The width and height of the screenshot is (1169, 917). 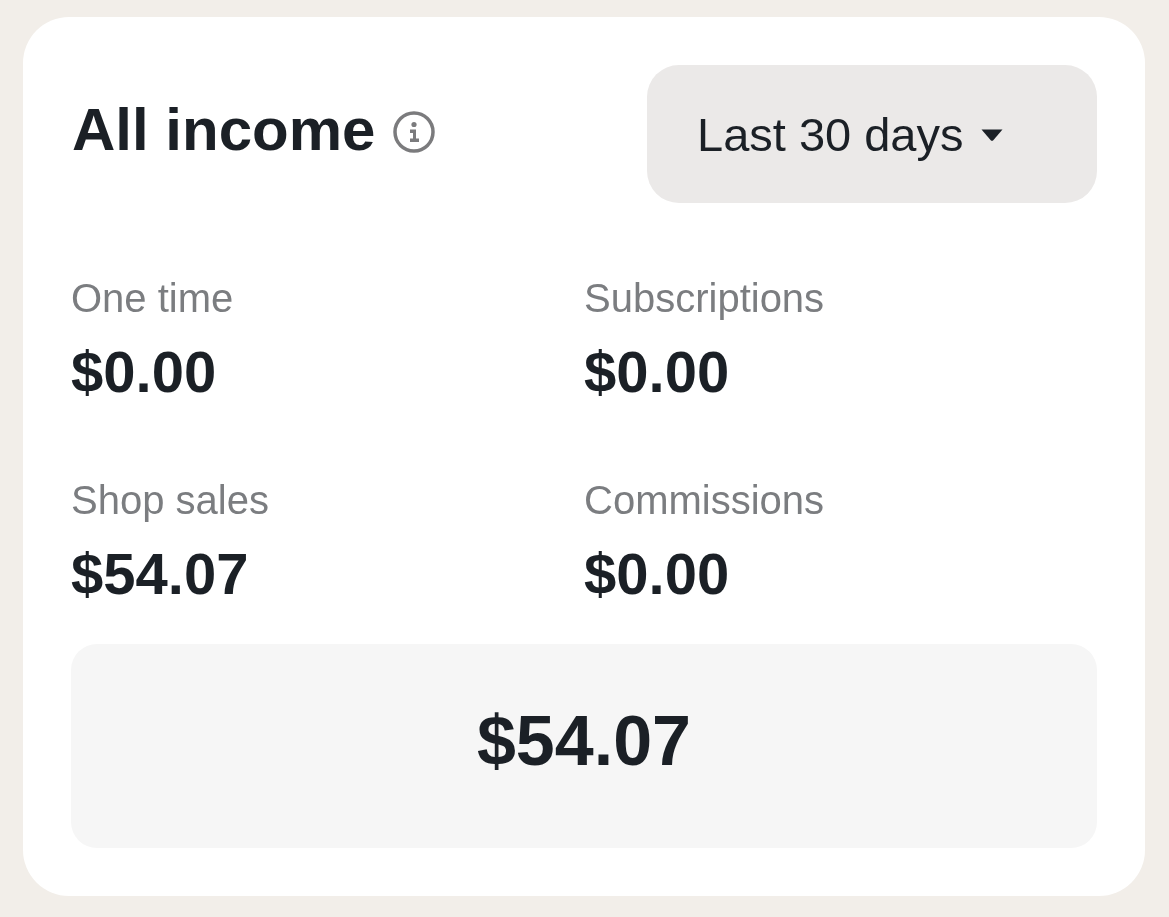 I want to click on card-title: All income, so click(x=224, y=130).